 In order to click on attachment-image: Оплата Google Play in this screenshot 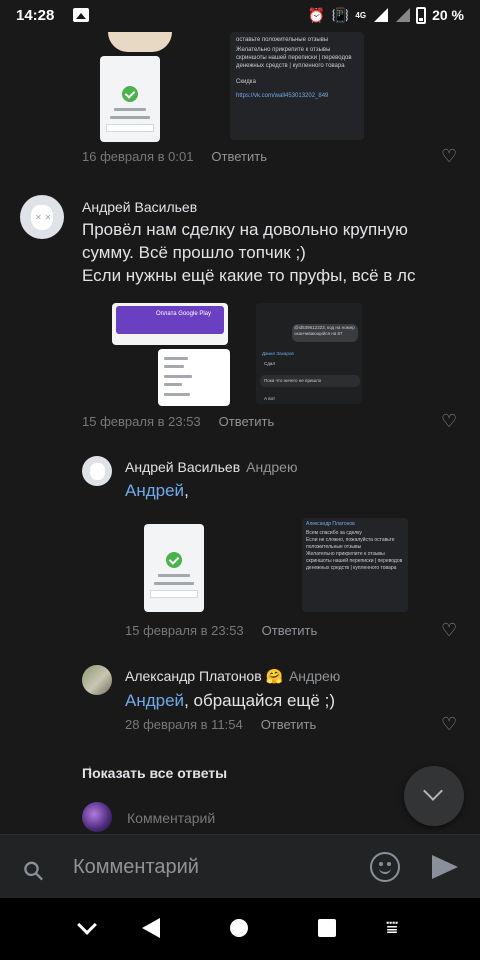, I will do `click(170, 324)`.